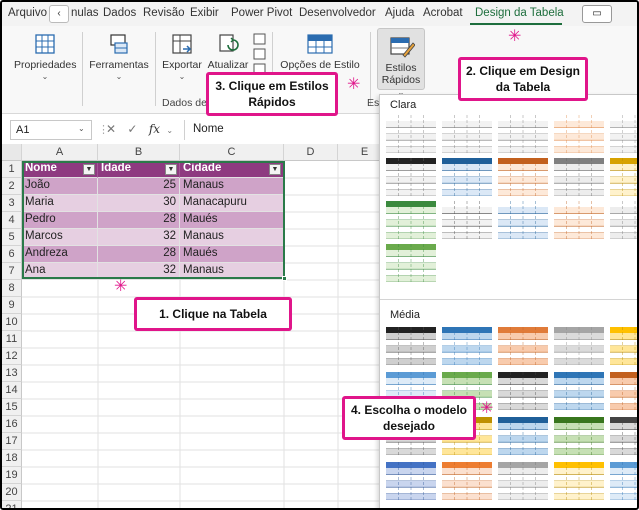  What do you see at coordinates (12, 271) in the screenshot?
I see `row-header: 7` at bounding box center [12, 271].